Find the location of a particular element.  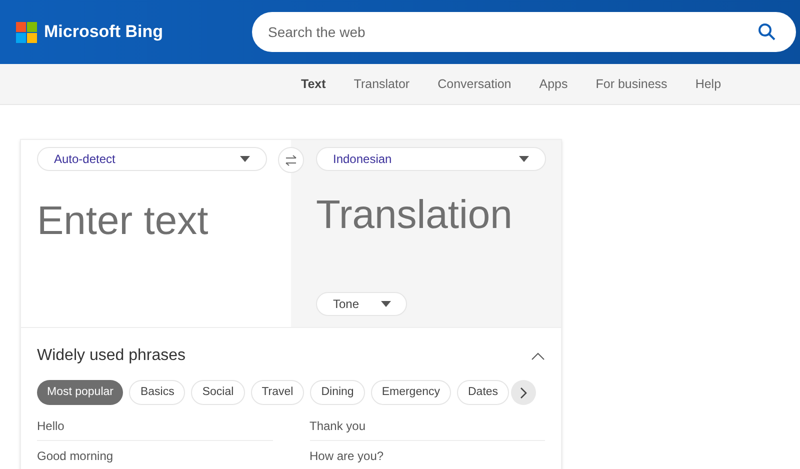

translation-output: Translation is located at coordinates (415, 215).